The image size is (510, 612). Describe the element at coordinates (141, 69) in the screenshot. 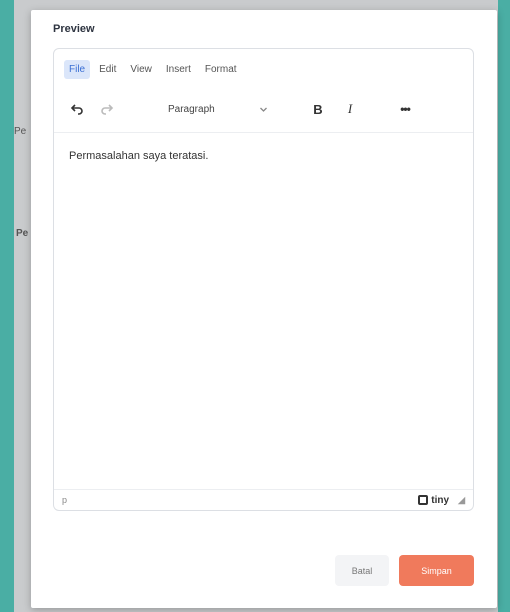

I see `menu-view: View` at that location.